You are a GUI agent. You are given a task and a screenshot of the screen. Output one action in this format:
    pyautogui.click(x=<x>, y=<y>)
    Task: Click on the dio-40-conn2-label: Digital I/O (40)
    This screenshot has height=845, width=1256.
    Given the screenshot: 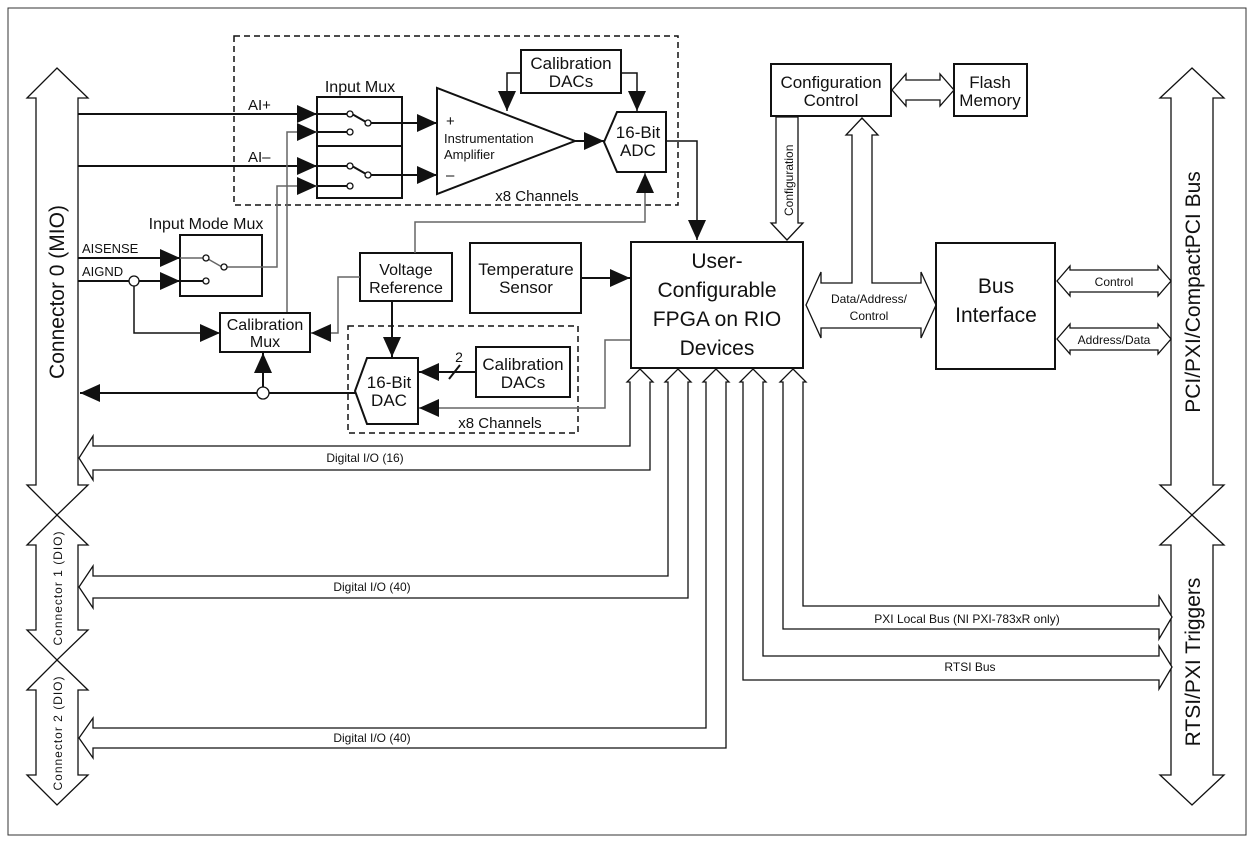 What is the action you would take?
    pyautogui.click(x=371, y=738)
    